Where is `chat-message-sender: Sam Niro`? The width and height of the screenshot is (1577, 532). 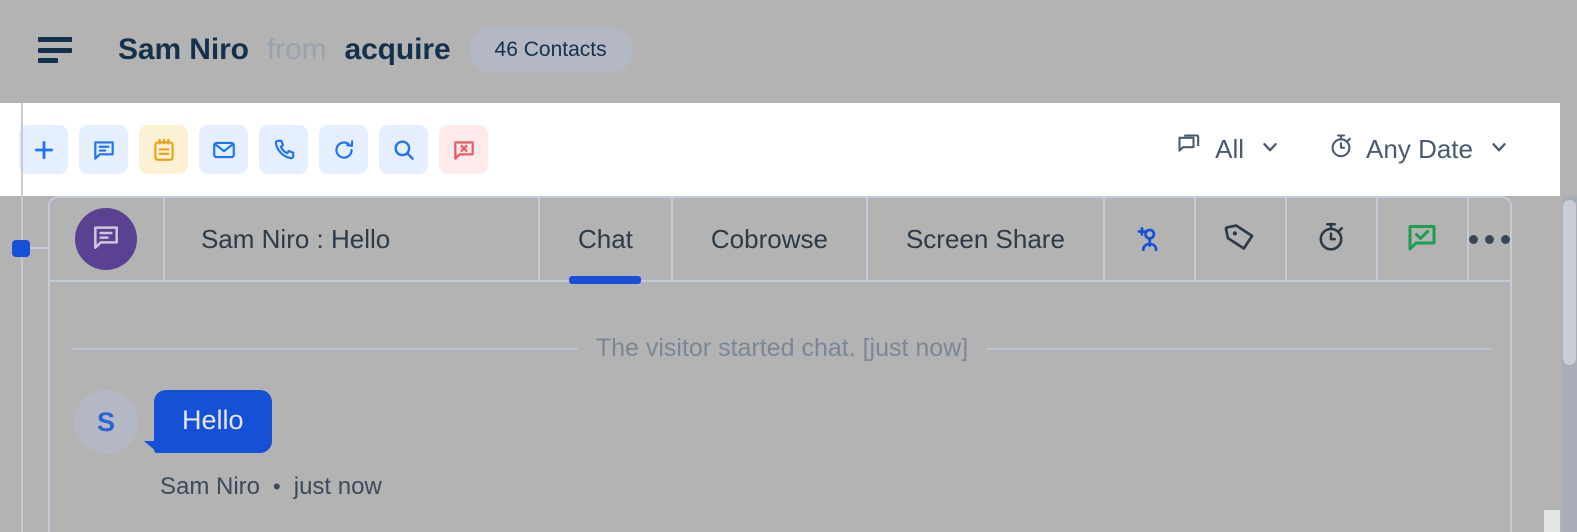 chat-message-sender: Sam Niro is located at coordinates (210, 486).